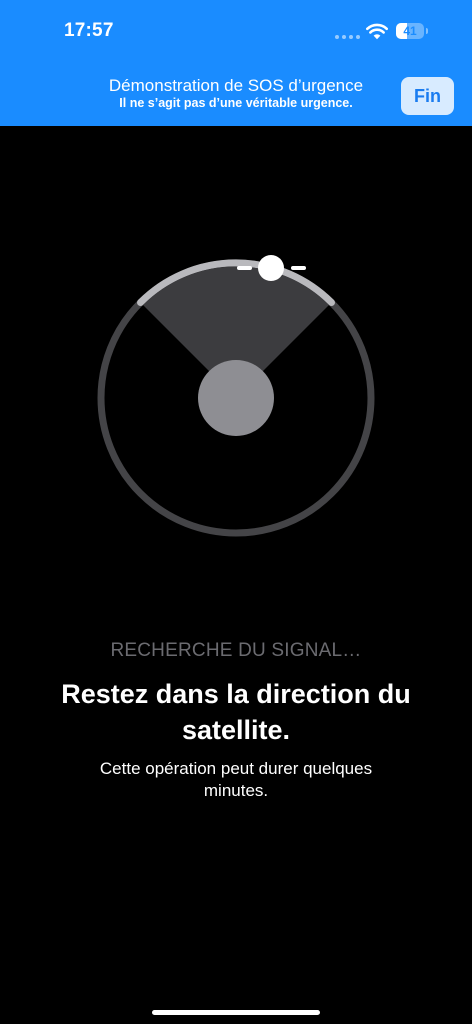  I want to click on user-position-dot, so click(236, 398).